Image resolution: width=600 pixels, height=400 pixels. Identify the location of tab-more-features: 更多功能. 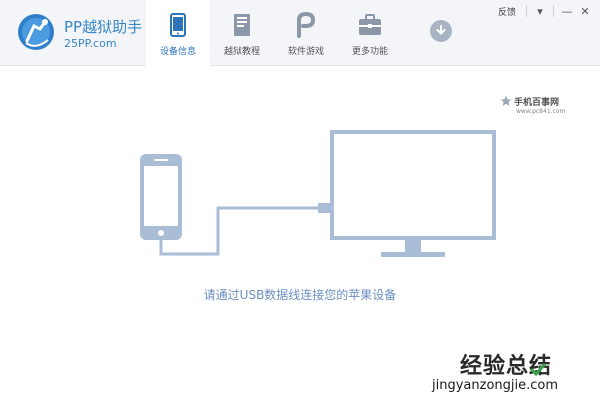
(370, 33).